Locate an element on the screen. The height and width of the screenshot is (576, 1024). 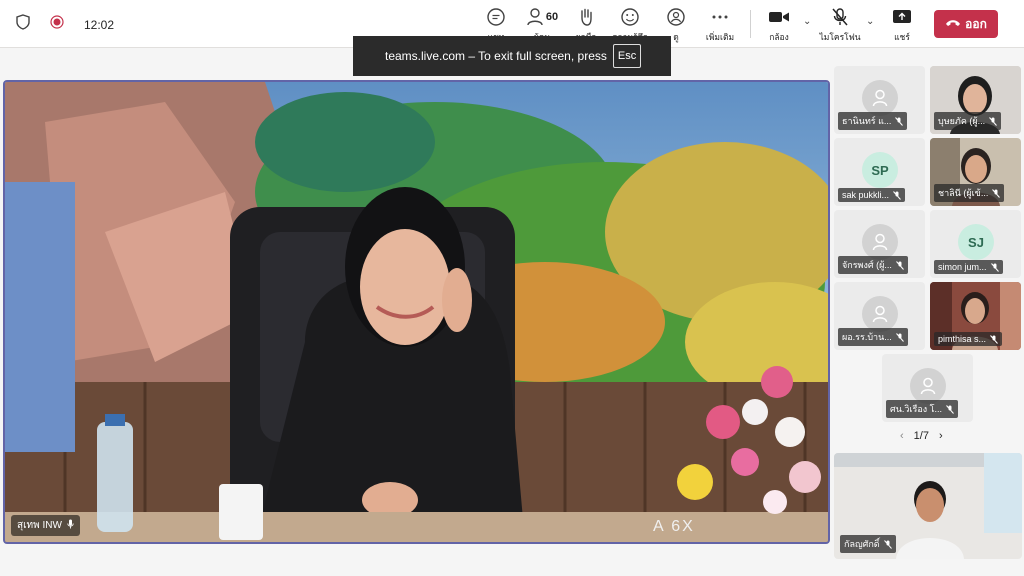
participant-count: 60 is located at coordinates (552, 17).